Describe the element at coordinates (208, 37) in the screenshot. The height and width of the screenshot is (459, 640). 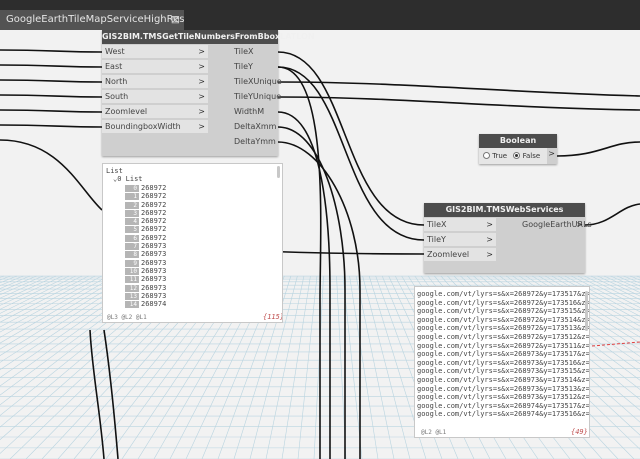
I see `node-title: GIS2BIM.TMSGetTileNumbersFromBboxLATLON` at that location.